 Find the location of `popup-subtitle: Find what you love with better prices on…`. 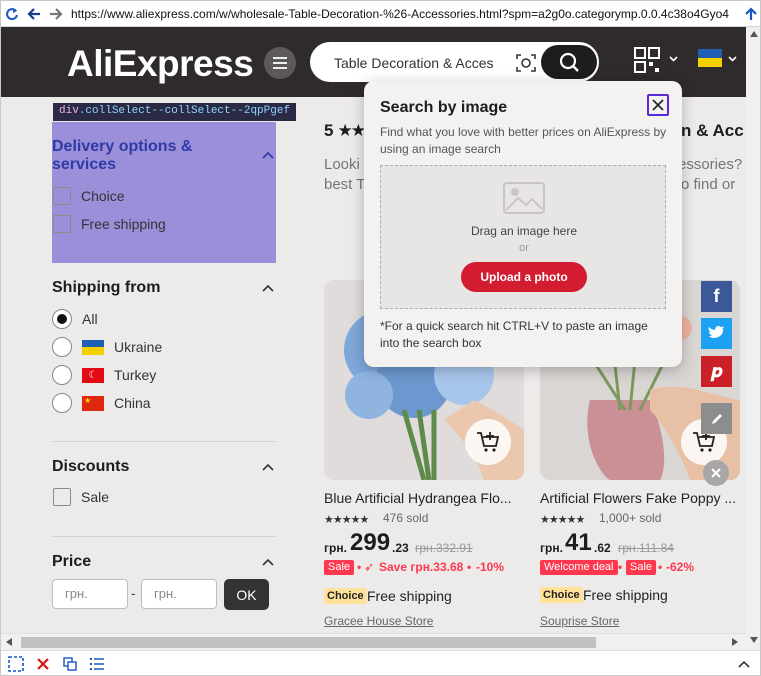

popup-subtitle: Find what you love with better prices on… is located at coordinates (523, 140).